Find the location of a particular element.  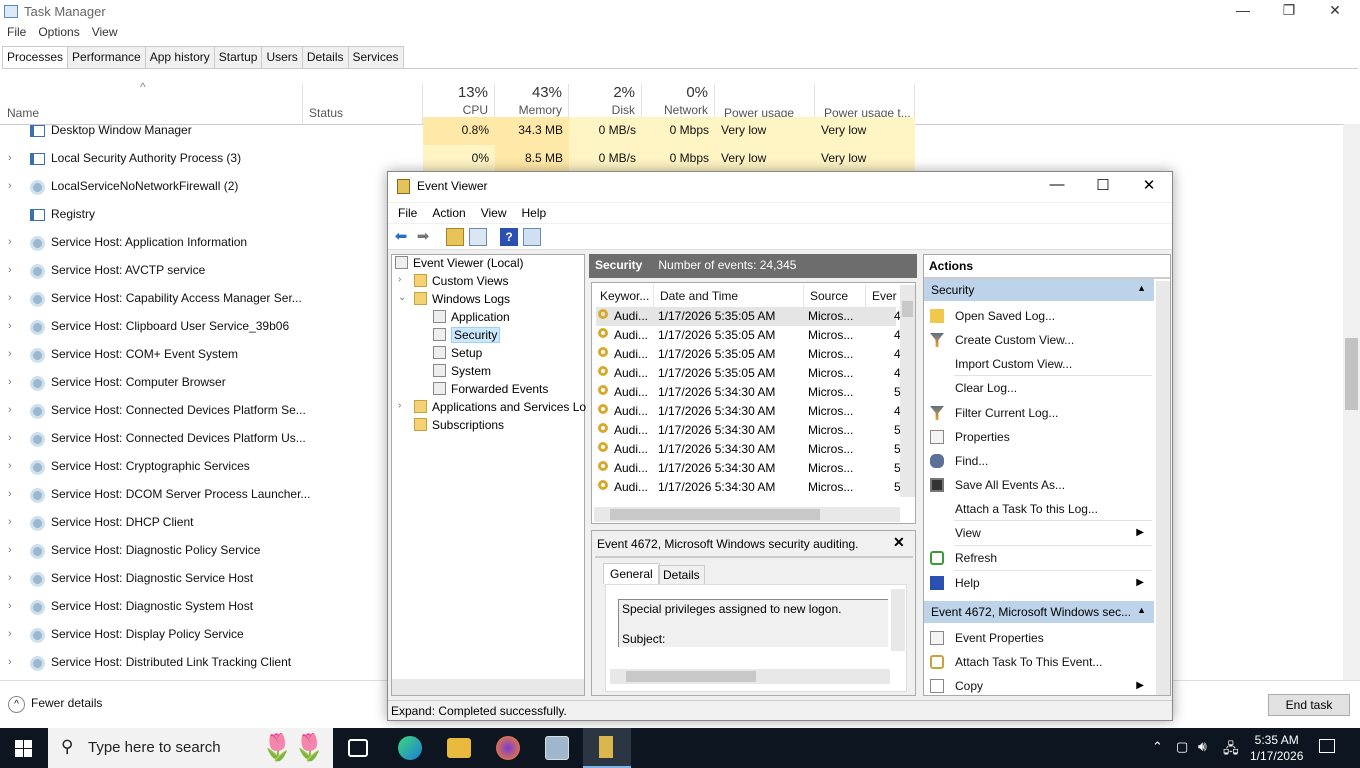

action-refresh: Refresh is located at coordinates (1039, 559).